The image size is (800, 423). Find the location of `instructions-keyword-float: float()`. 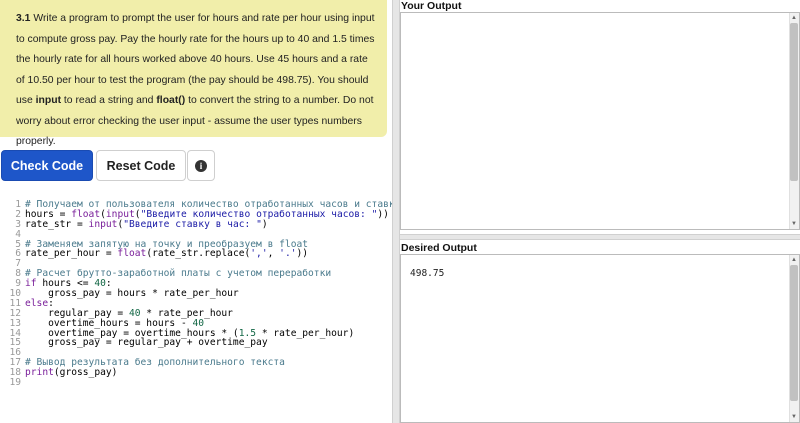

instructions-keyword-float: float() is located at coordinates (171, 100).